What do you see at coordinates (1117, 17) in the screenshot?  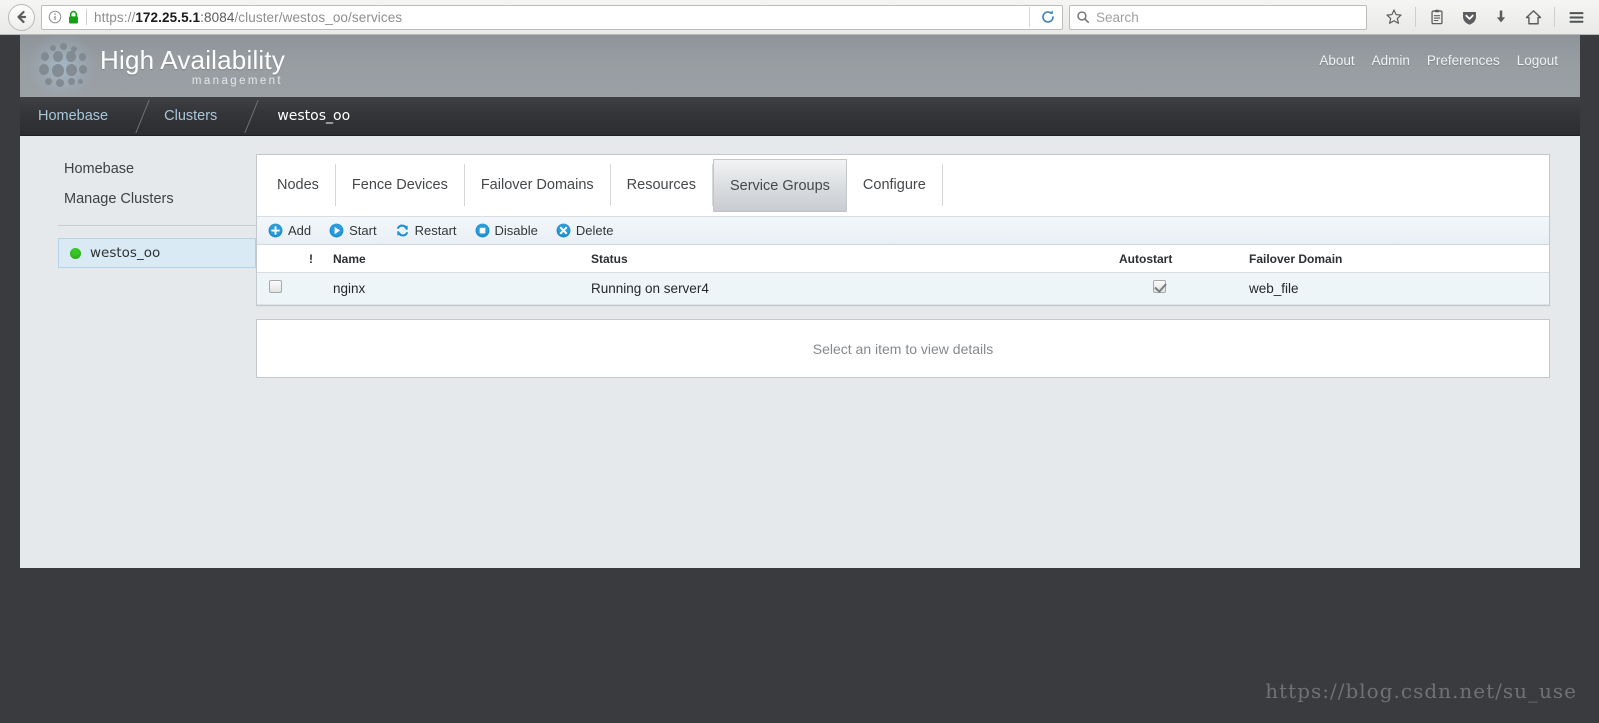 I see `search-placeholder: Search` at bounding box center [1117, 17].